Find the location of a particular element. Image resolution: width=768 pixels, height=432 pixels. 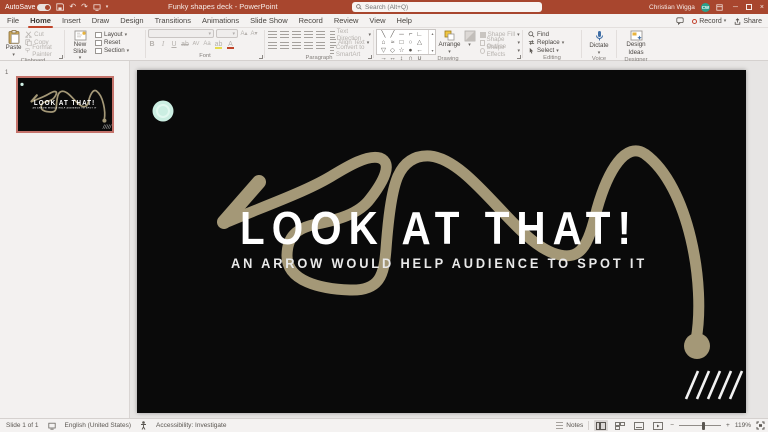

drawing-dialog-launcher is located at coordinates (519, 57).